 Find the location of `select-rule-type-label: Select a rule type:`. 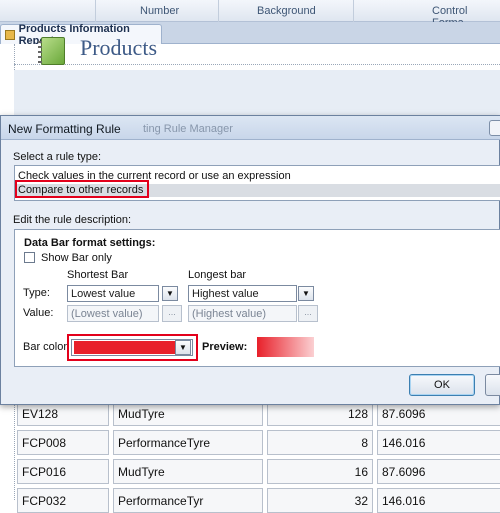

select-rule-type-label: Select a rule type: is located at coordinates (57, 157).